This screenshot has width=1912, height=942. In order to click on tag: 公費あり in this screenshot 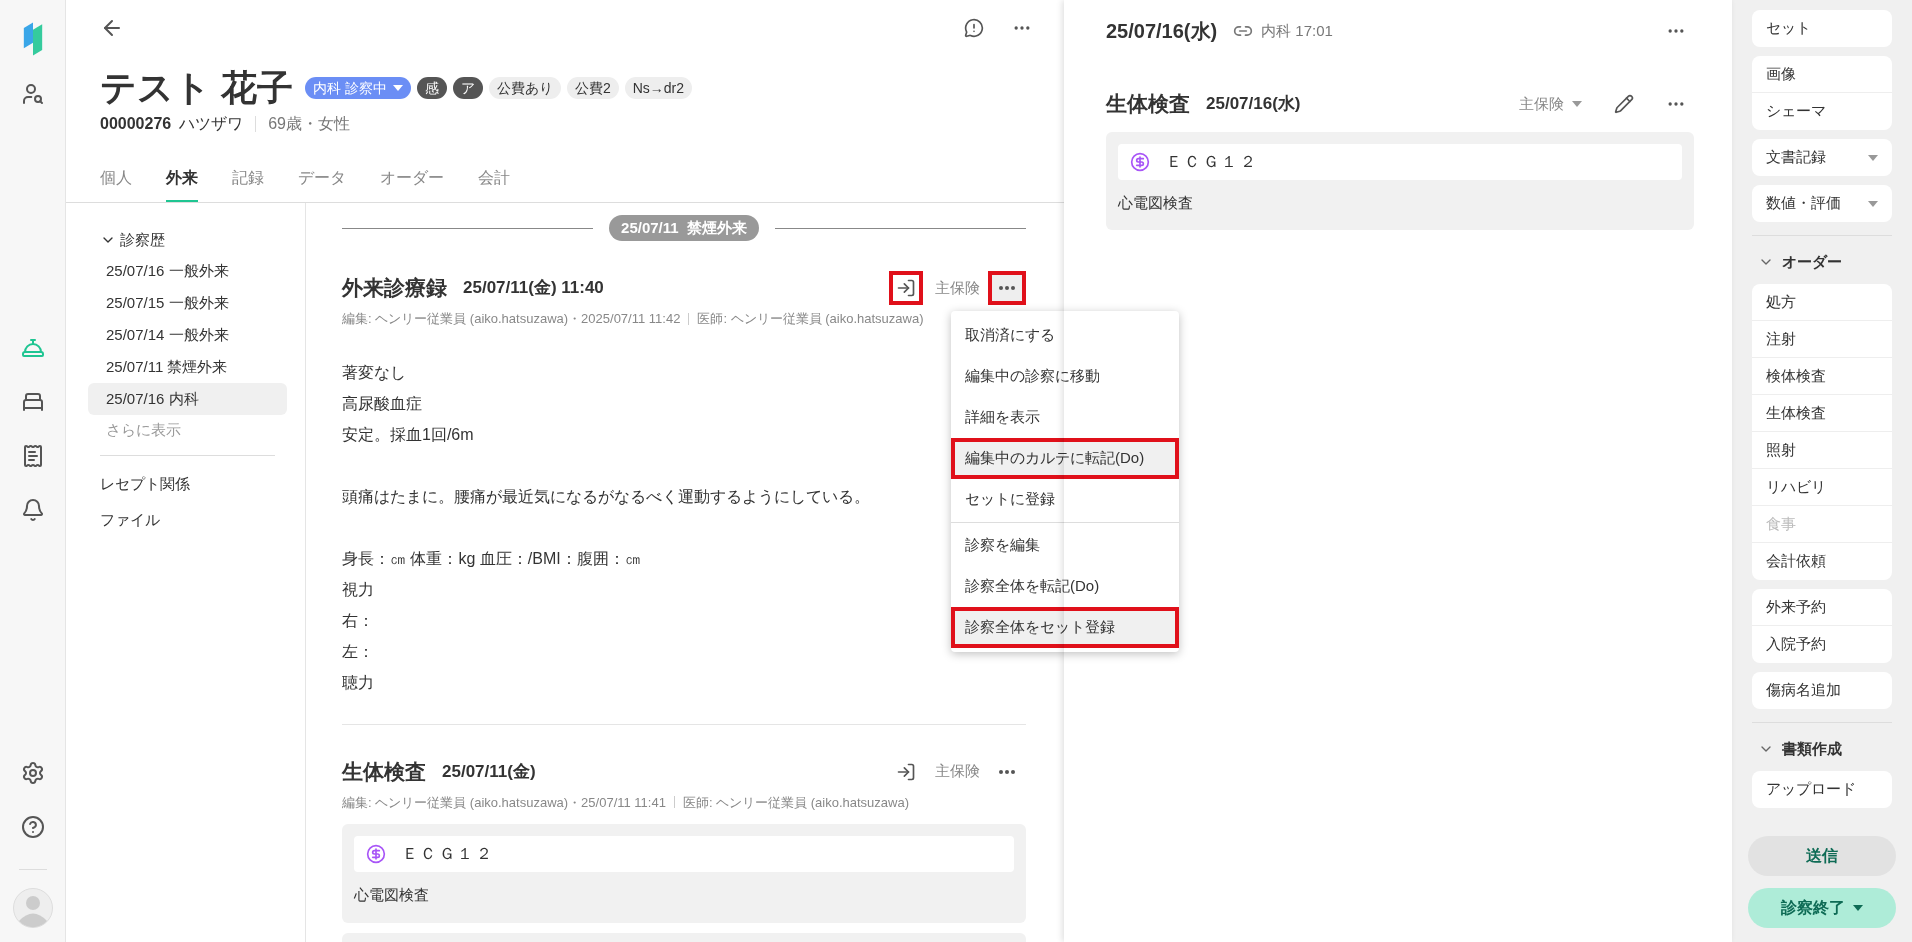, I will do `click(524, 88)`.